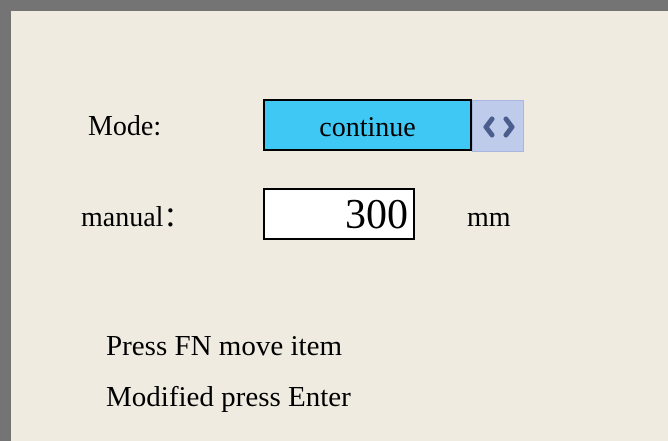  I want to click on manual-label: manual：, so click(136, 217).